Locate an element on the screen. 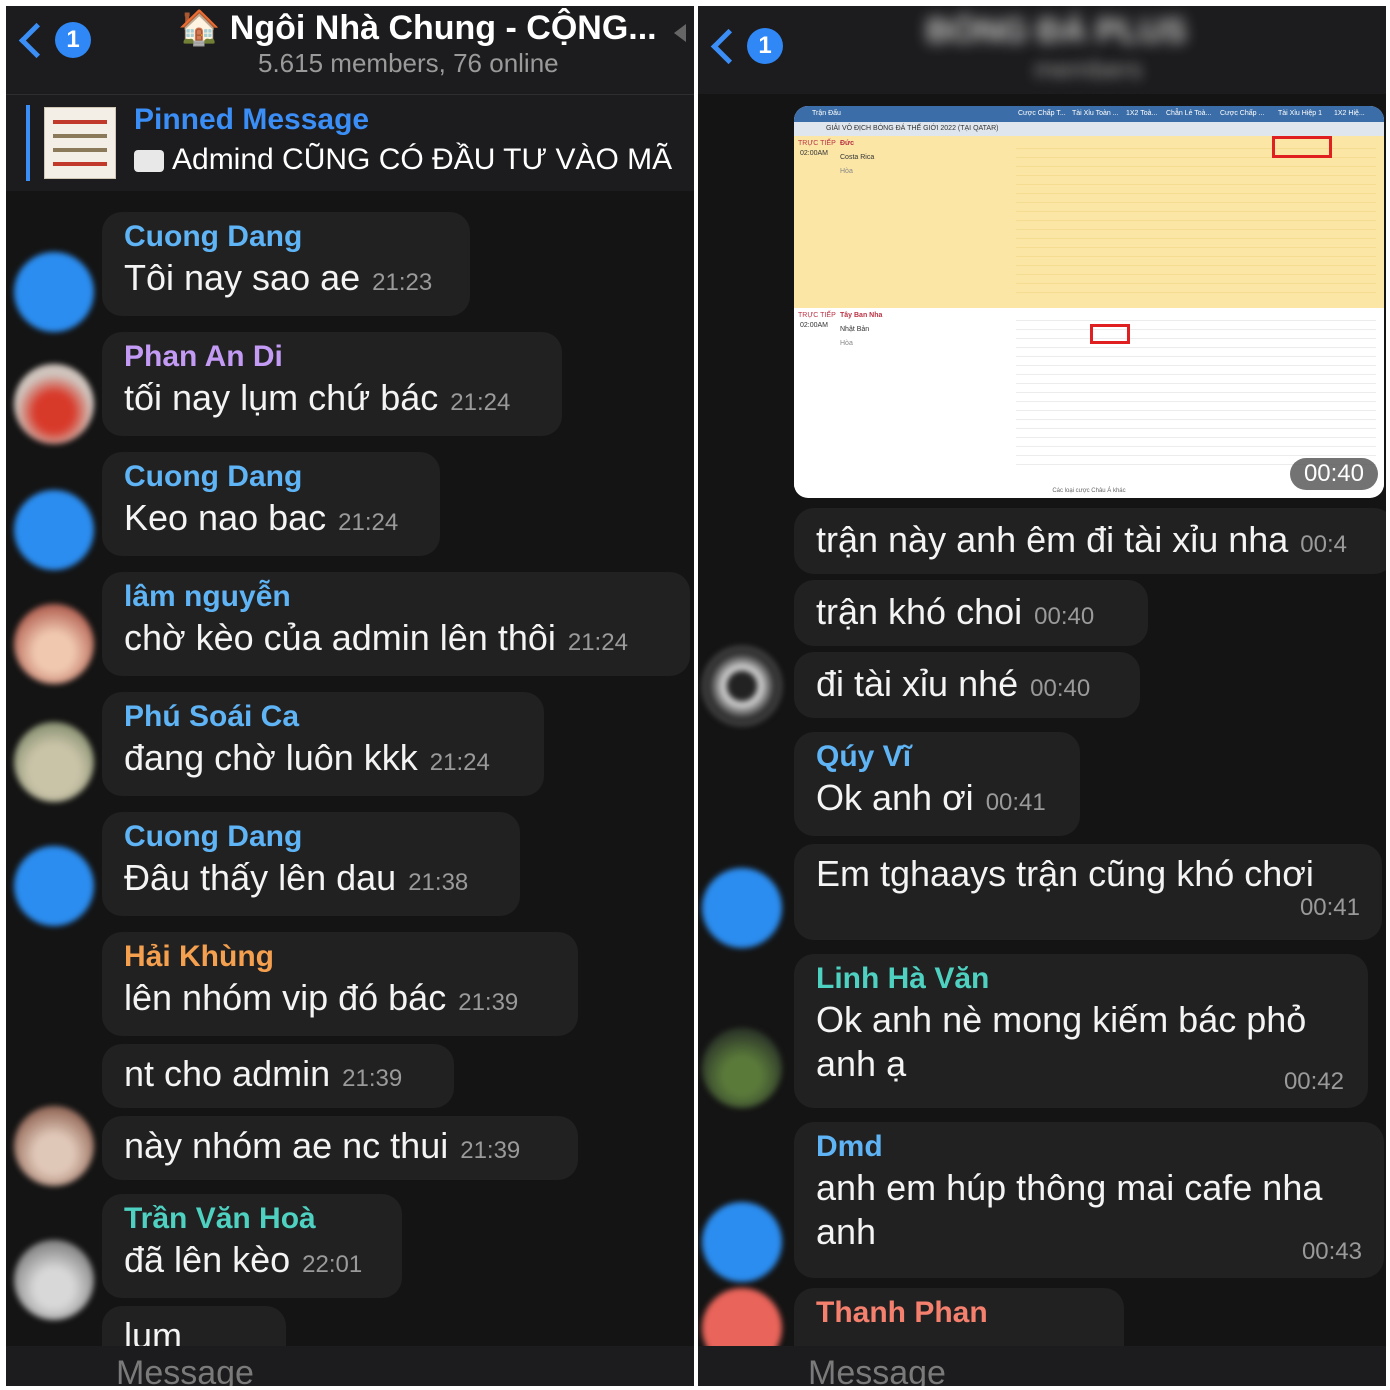 This screenshot has height=1390, width=1390. message-text: tối nay lụm chứ bác is located at coordinates (281, 397).